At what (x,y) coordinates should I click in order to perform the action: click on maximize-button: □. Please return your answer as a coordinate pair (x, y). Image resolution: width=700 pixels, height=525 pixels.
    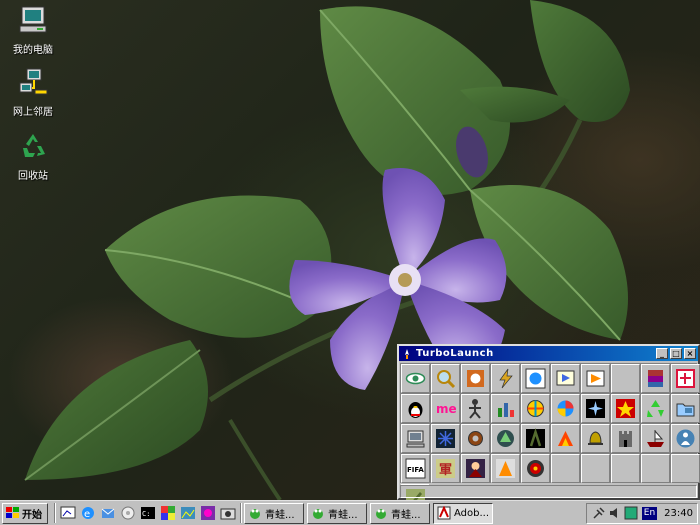
    Looking at the image, I should click on (676, 353).